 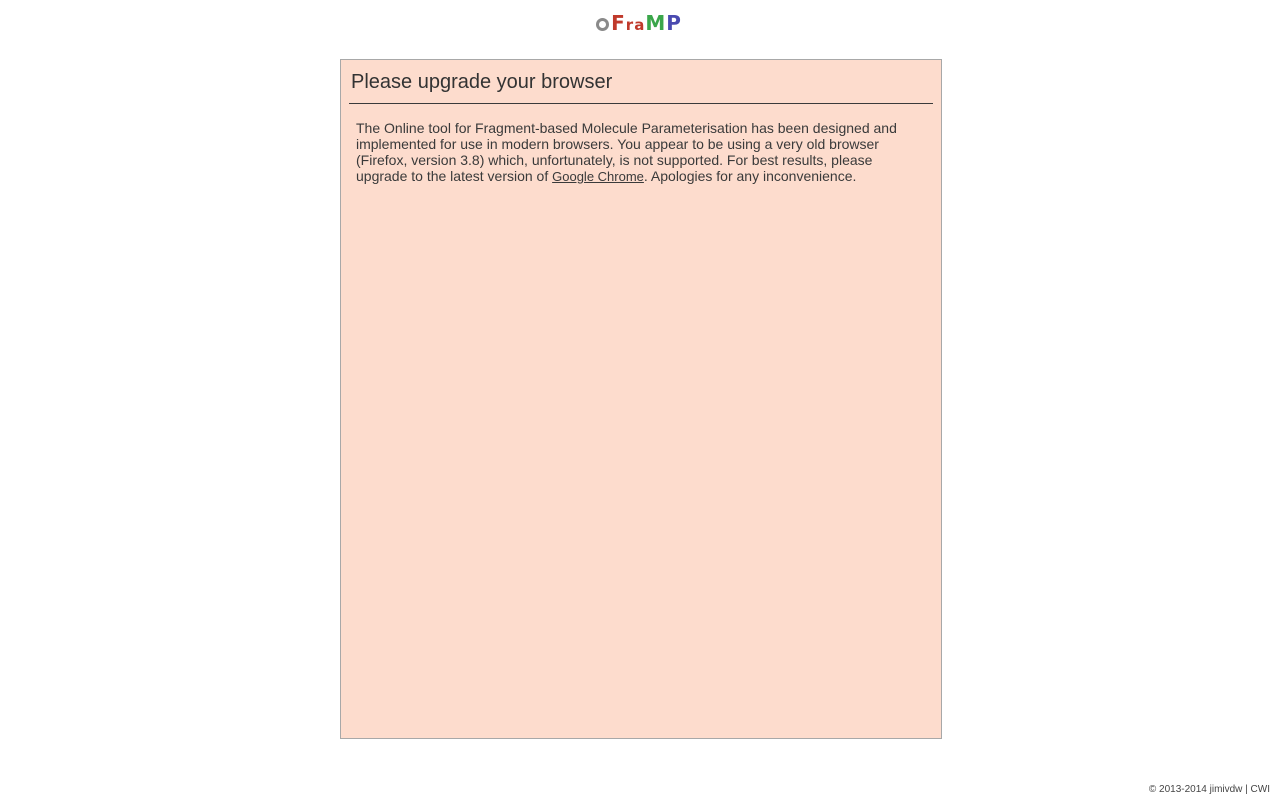 I want to click on message-text-end: . Apologies for any inconvenience., so click(x=750, y=176).